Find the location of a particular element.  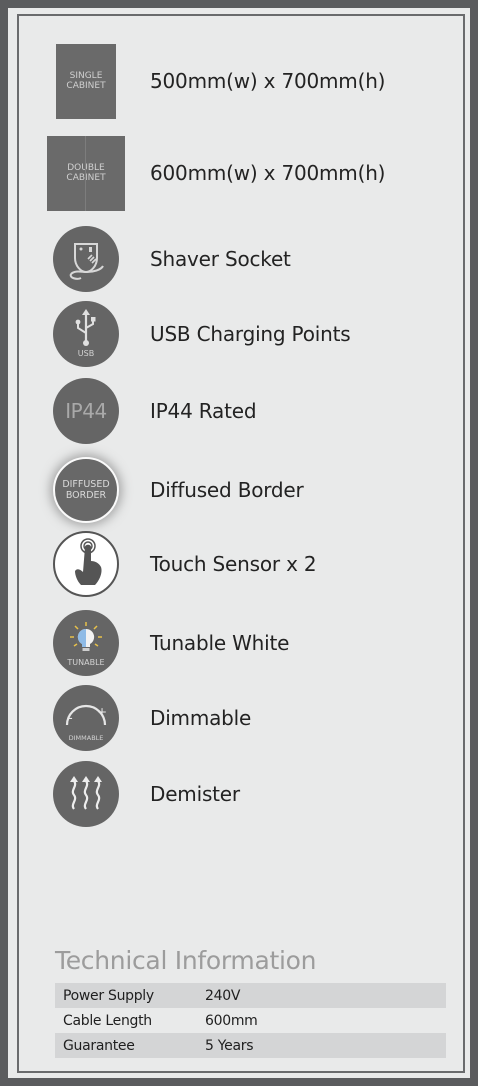

dimmable-icon: - + DIMMABLE is located at coordinates (86, 718).